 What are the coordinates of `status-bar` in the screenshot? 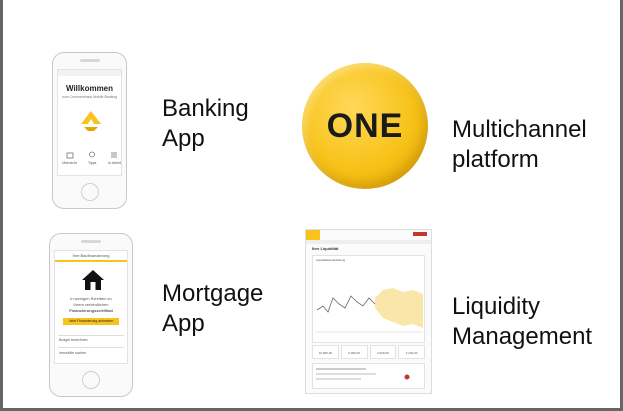 It's located at (89, 73).